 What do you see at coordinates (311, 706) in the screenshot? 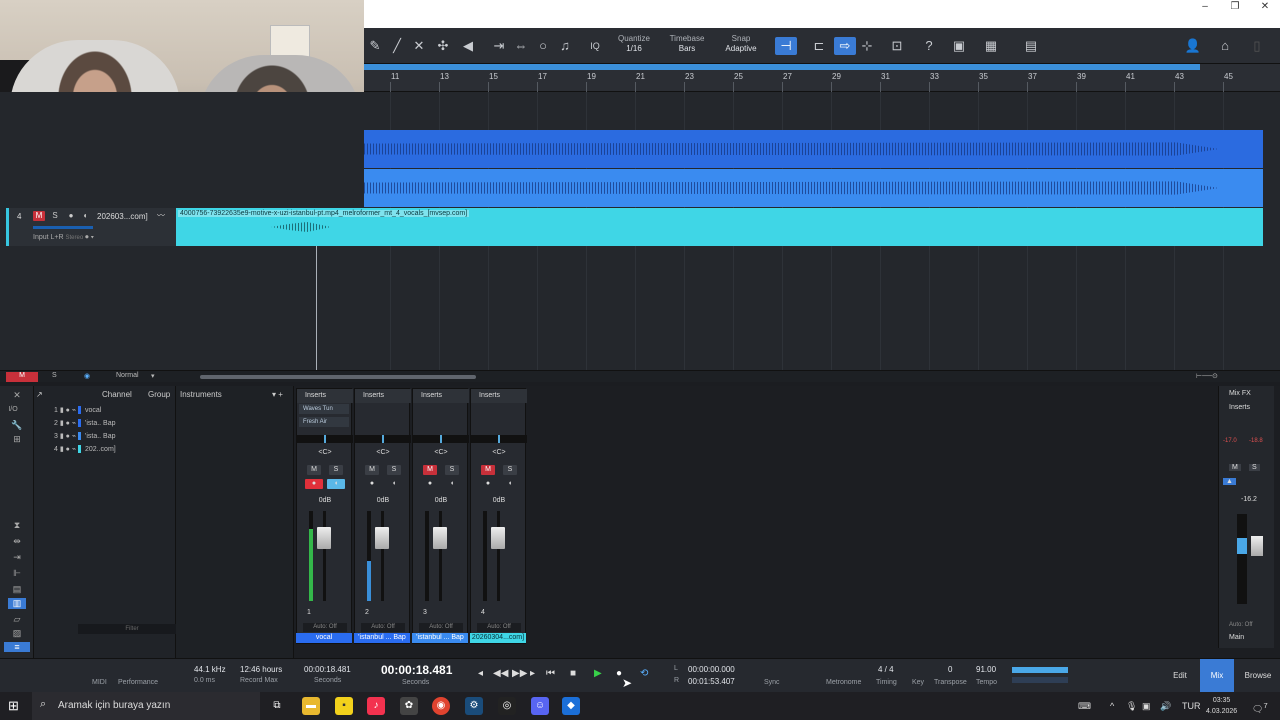
I see `file-explorer-icon: ▬` at bounding box center [311, 706].